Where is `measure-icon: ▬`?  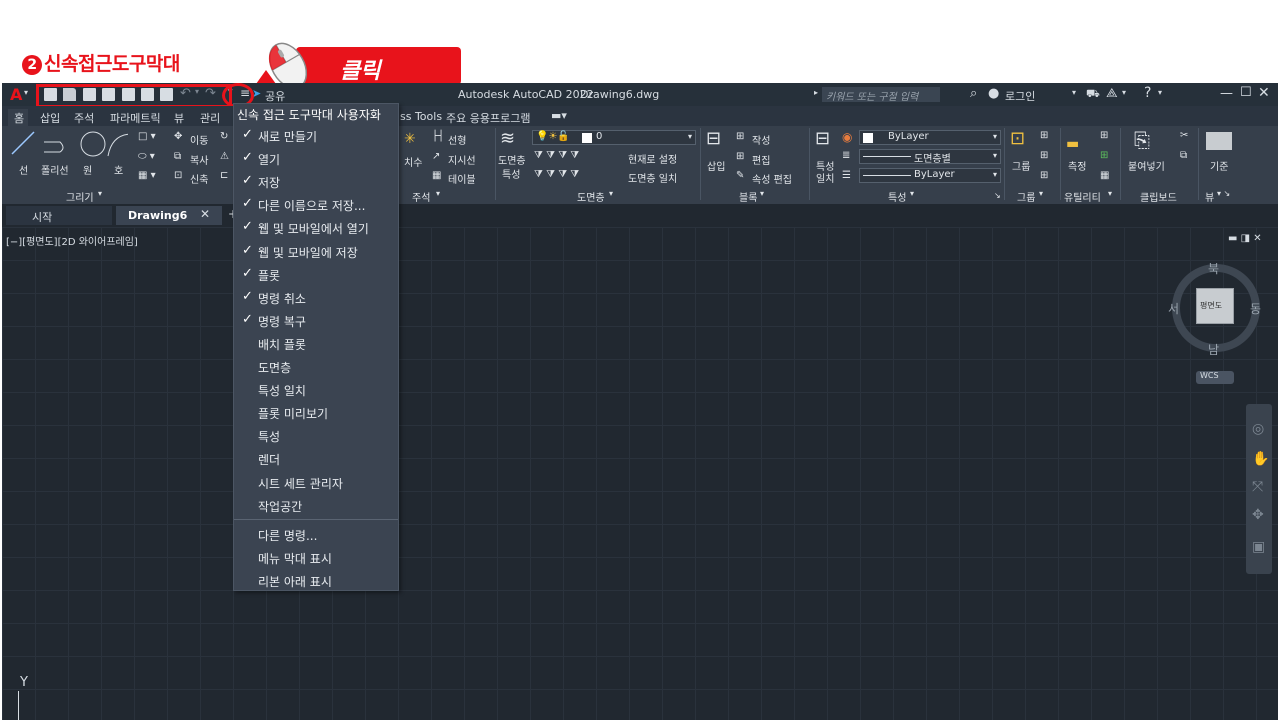 measure-icon: ▬ is located at coordinates (1072, 144).